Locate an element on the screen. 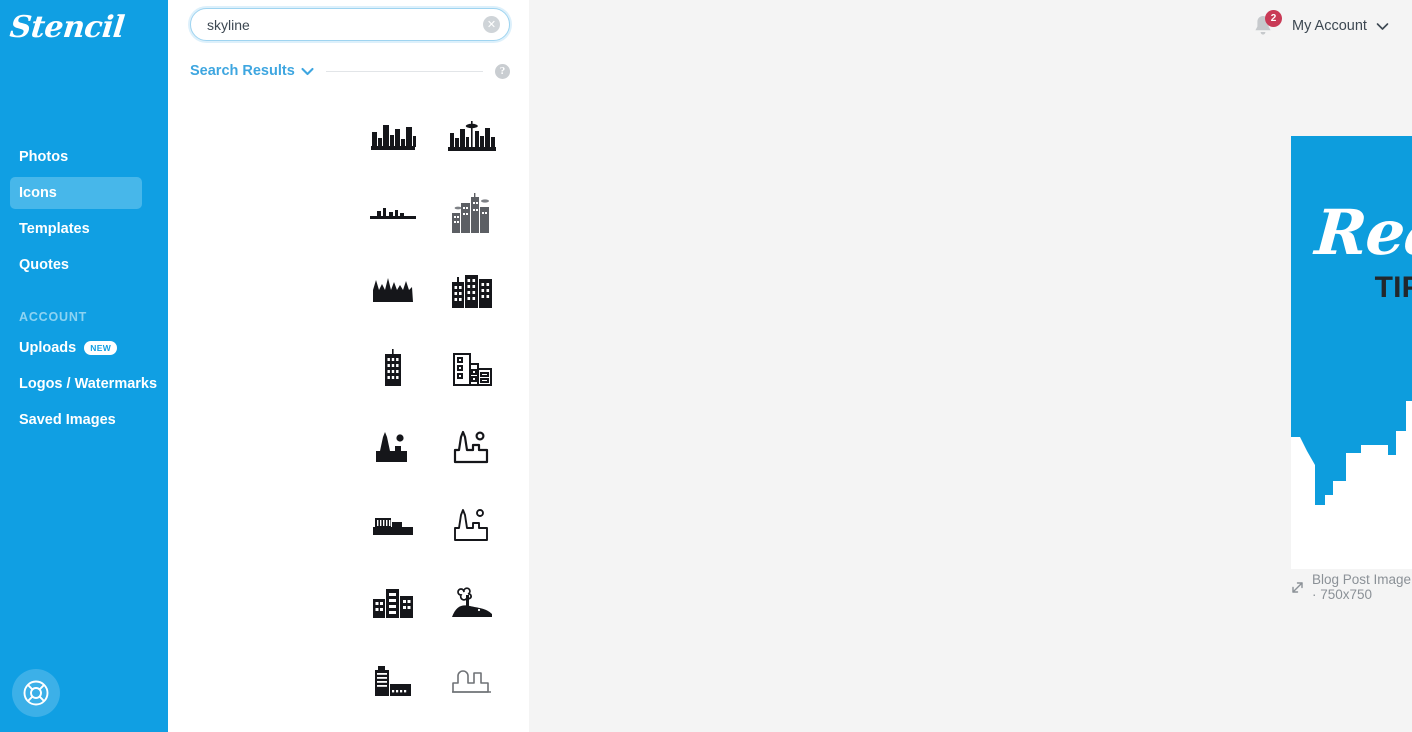 Image resolution: width=1412 pixels, height=732 pixels. sidebar-item-quotes: Quotes is located at coordinates (76, 265).